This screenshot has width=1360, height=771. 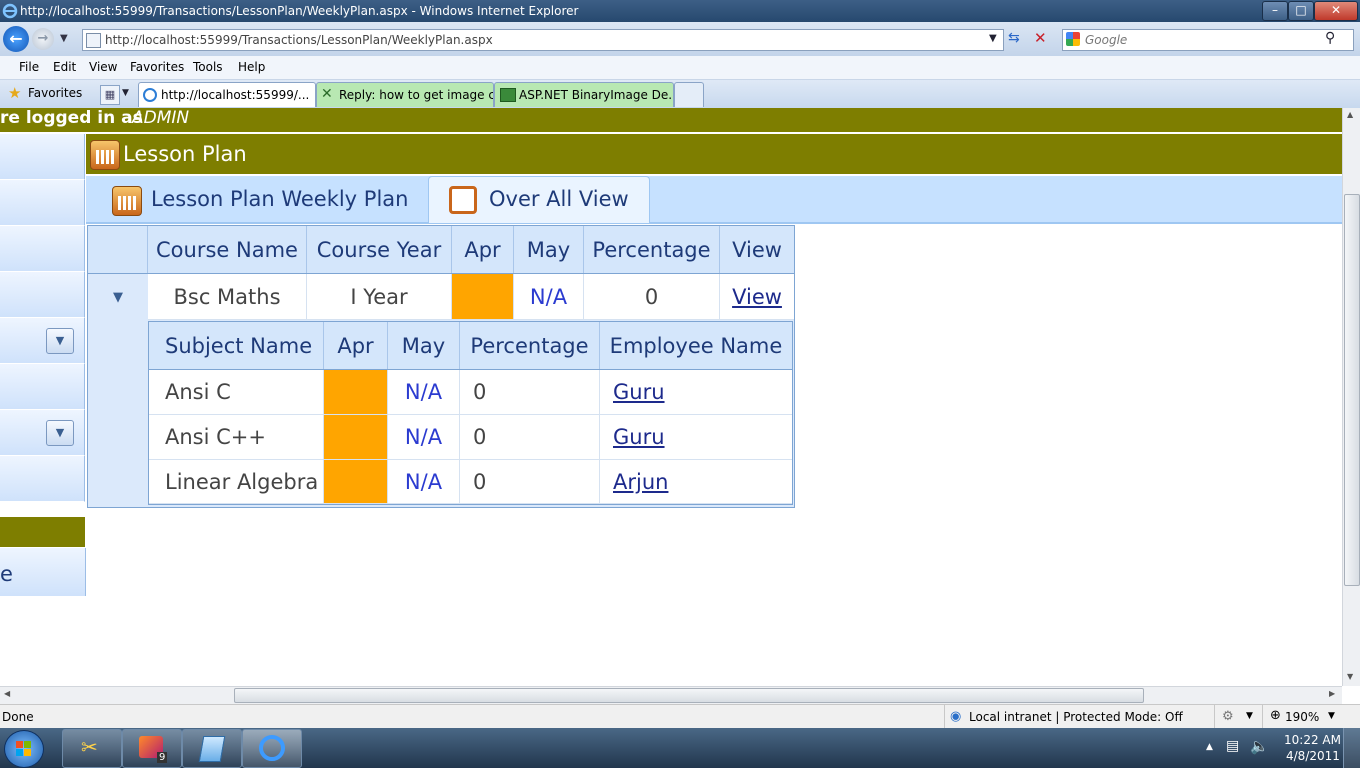 I want to click on show-hidden-icons: ▲, so click(x=1209, y=747).